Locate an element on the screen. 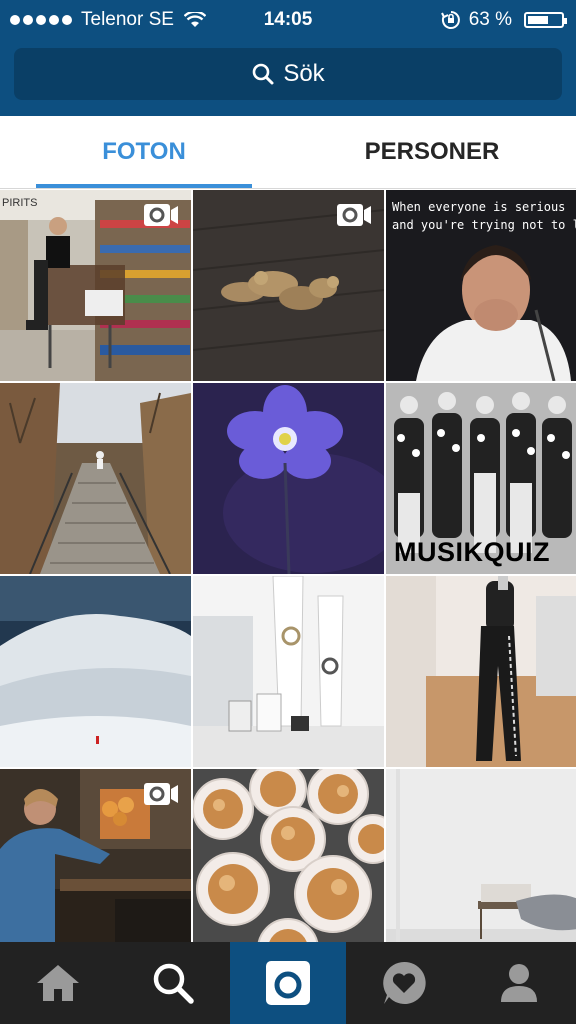 The image size is (576, 1024). photo-cafe-man is located at coordinates (95, 855).